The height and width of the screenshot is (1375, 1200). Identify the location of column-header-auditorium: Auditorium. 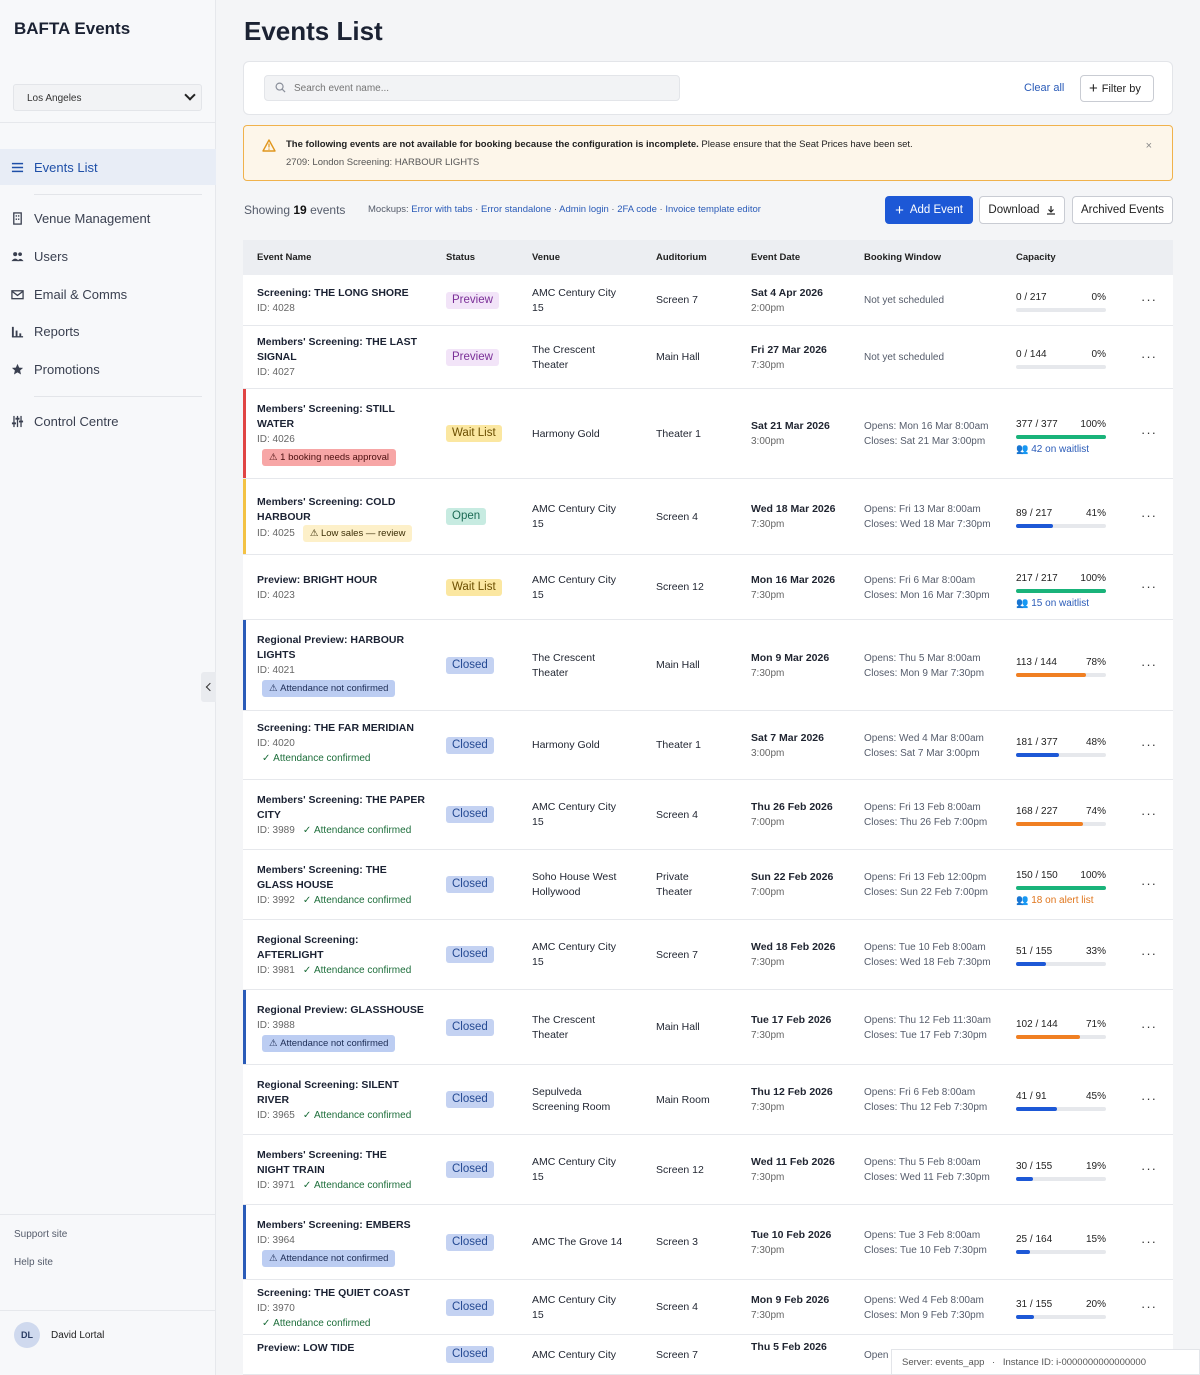
(681, 257).